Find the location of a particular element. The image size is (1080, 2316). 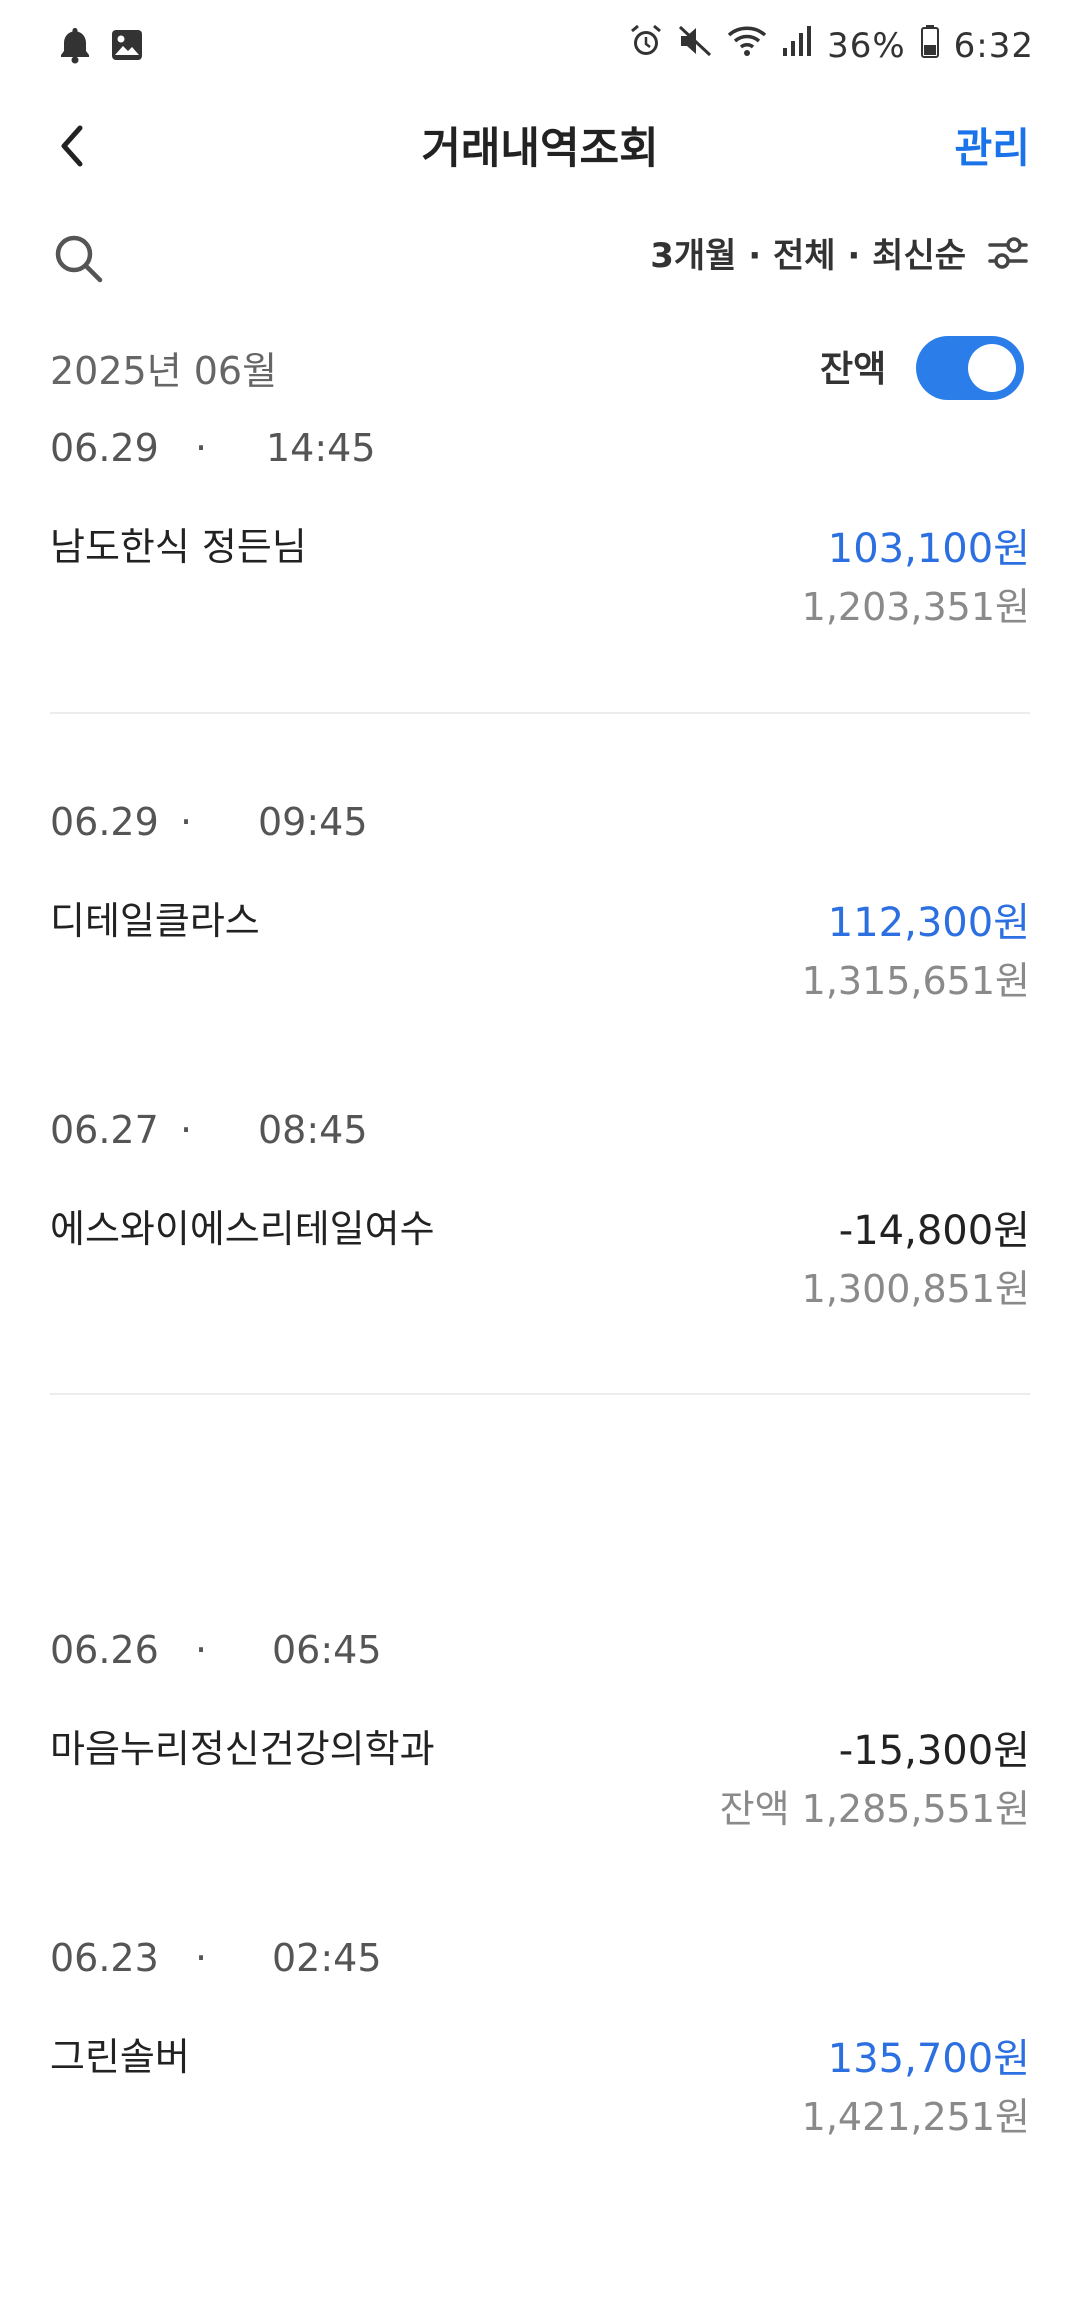

battery-icon is located at coordinates (930, 45).